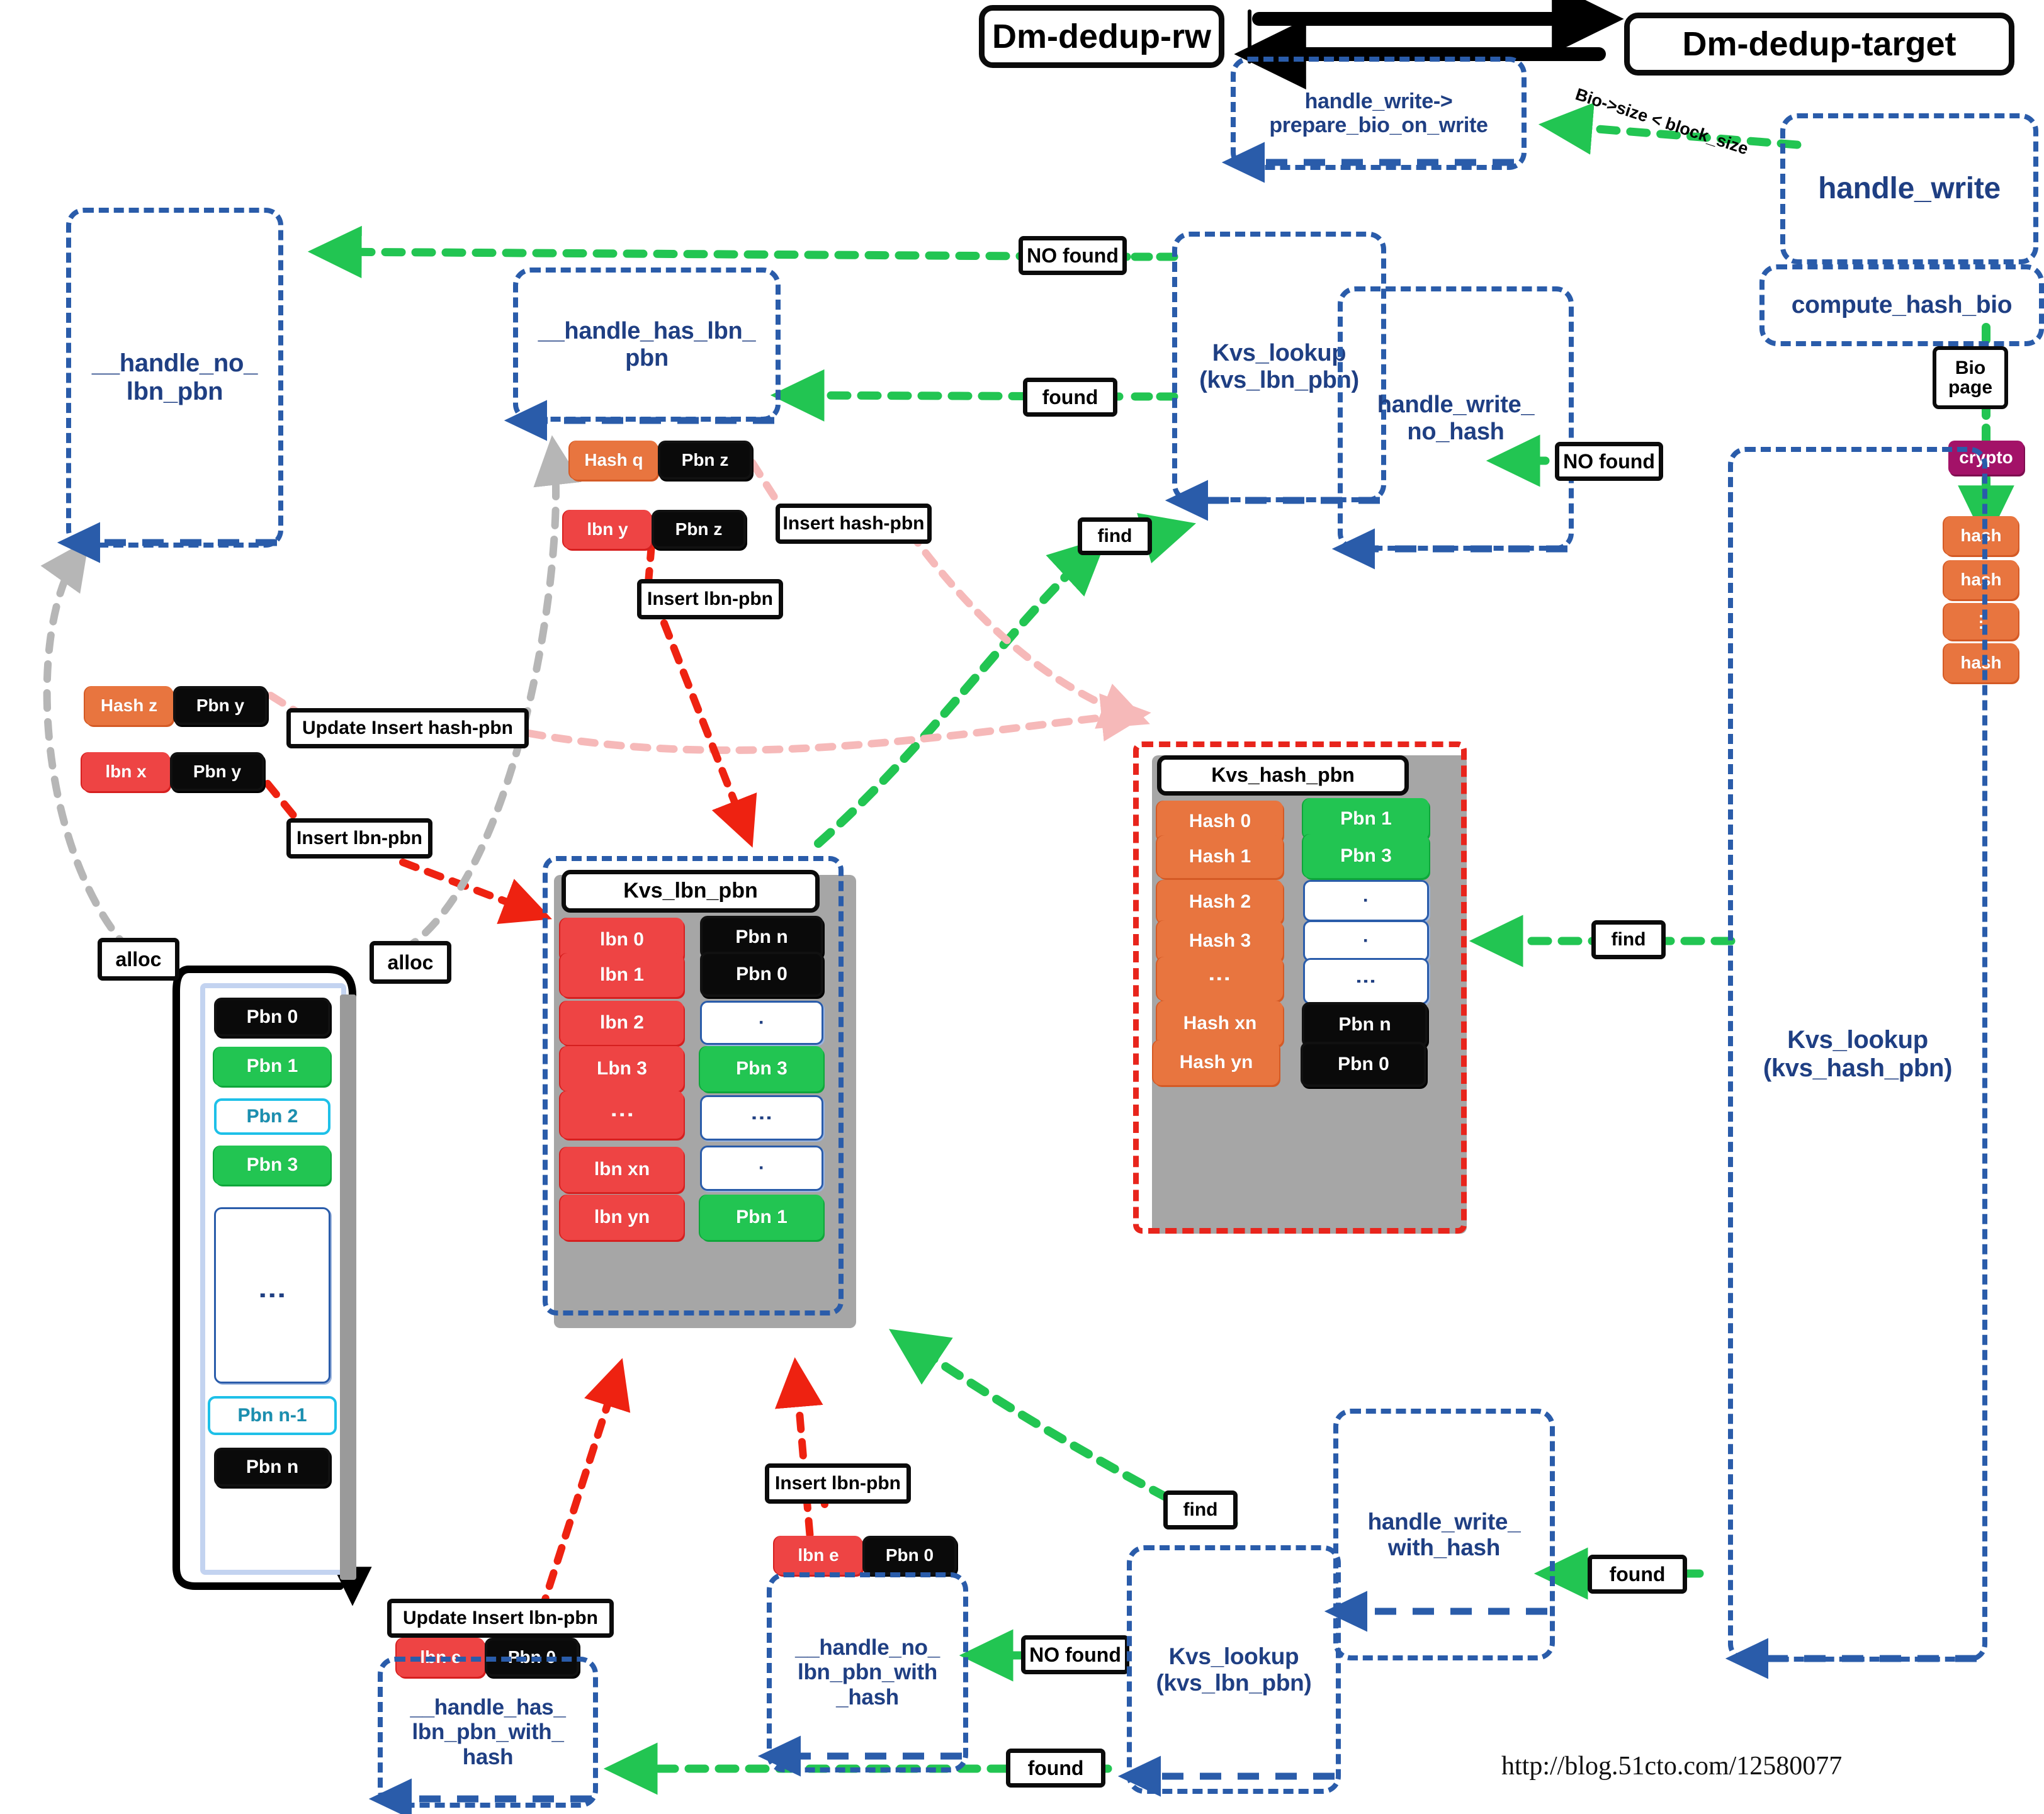 Image resolution: width=2044 pixels, height=1814 pixels. I want to click on fn-handle-write: handle_write, so click(1909, 189).